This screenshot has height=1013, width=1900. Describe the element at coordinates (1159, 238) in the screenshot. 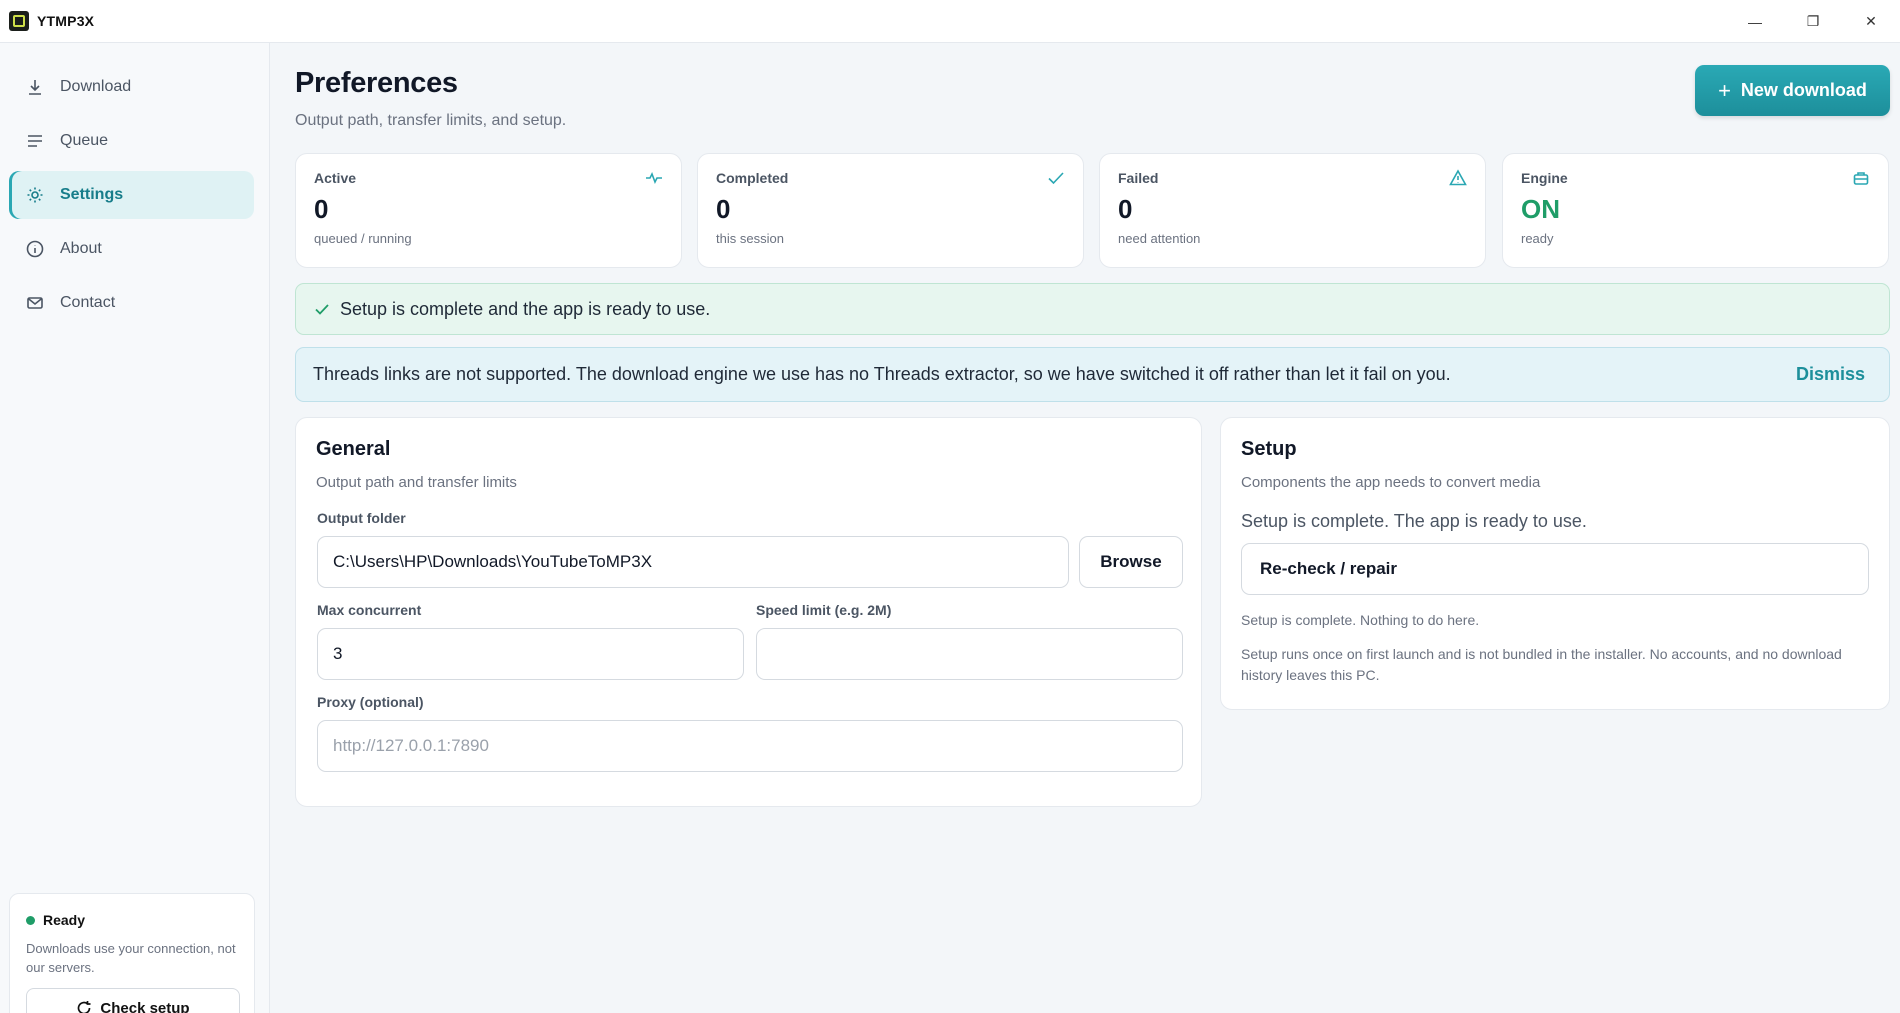

I see `stat-foot: need attention` at that location.